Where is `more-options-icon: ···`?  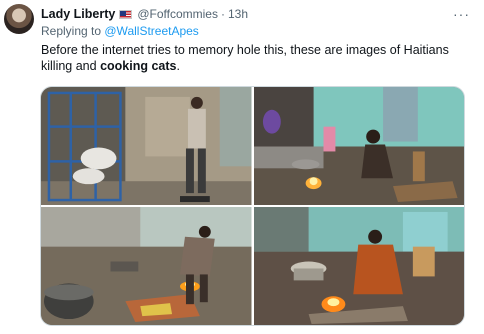
more-options-icon: ··· is located at coordinates (461, 14).